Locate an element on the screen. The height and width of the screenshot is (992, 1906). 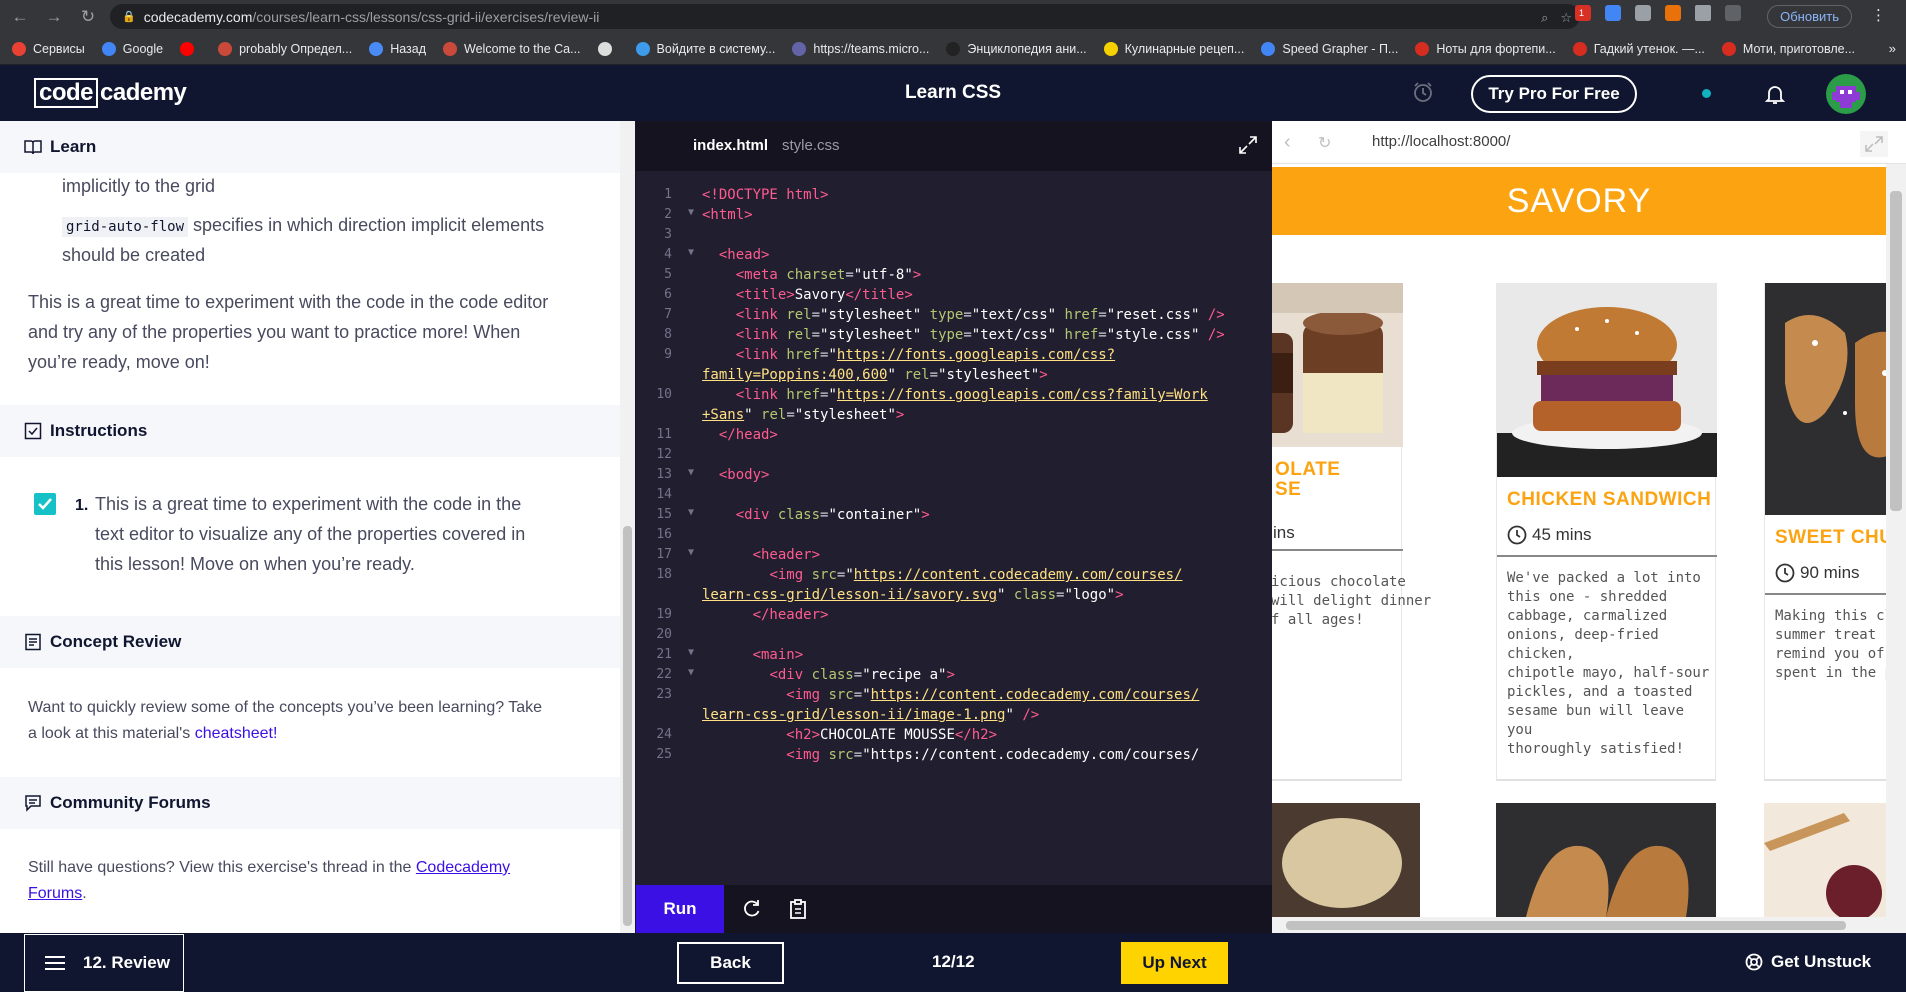
get-unstuck-button: Get Unstuck is located at coordinates (1808, 962).